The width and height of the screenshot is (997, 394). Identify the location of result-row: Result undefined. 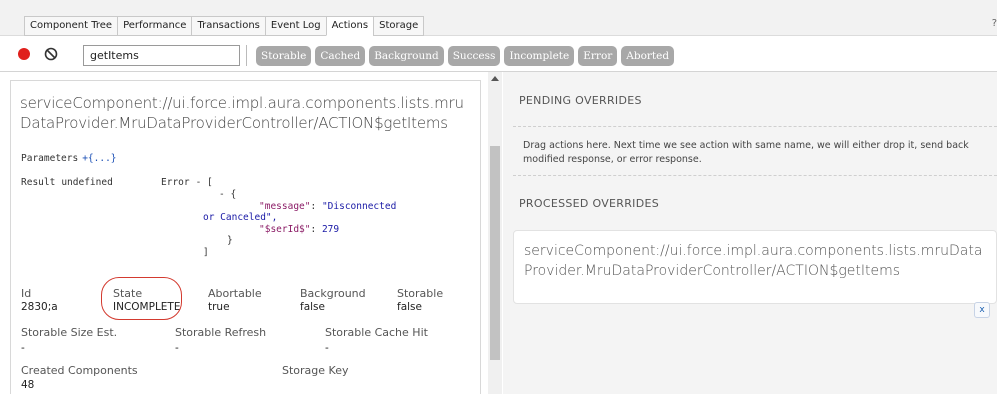
(67, 182).